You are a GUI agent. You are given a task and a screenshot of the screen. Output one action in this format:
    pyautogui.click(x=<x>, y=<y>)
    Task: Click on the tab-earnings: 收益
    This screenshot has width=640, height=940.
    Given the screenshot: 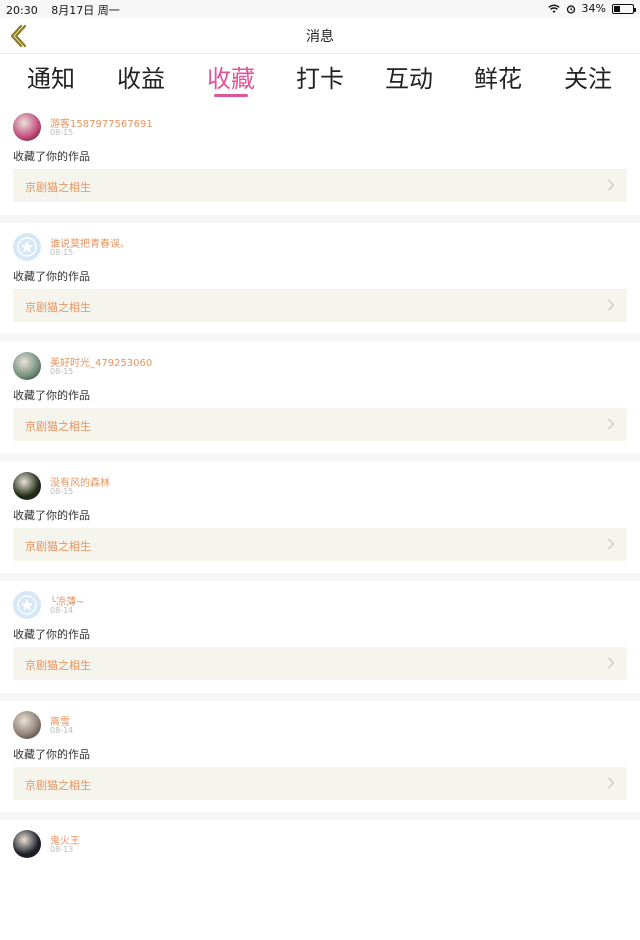 What is the action you would take?
    pyautogui.click(x=141, y=76)
    